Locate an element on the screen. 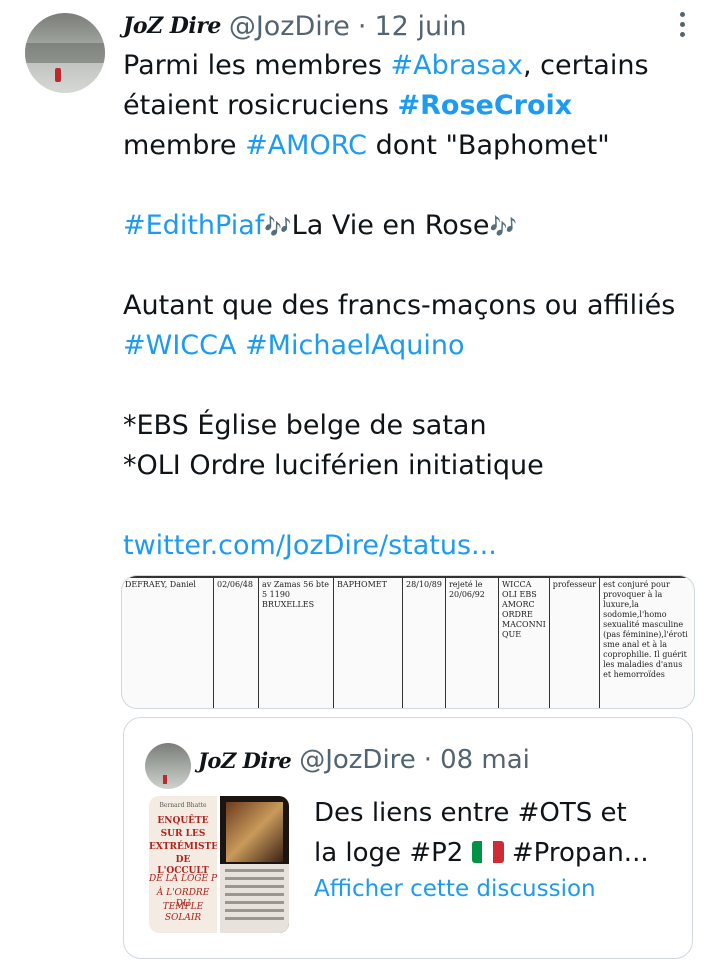  user-handle: @JozDire is located at coordinates (289, 26).